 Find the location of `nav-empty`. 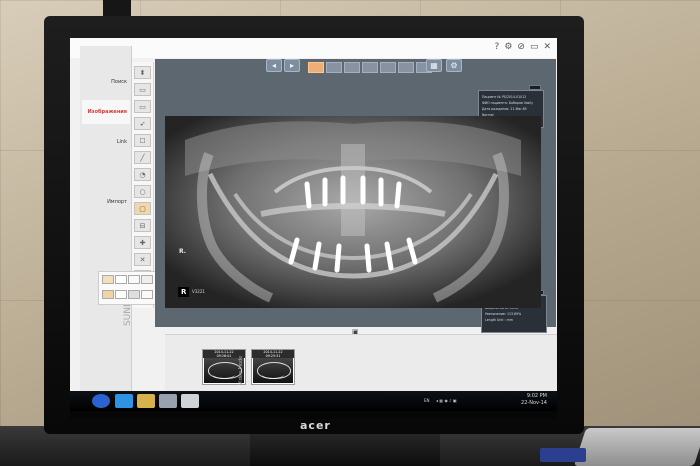

nav-empty is located at coordinates (106, 172).